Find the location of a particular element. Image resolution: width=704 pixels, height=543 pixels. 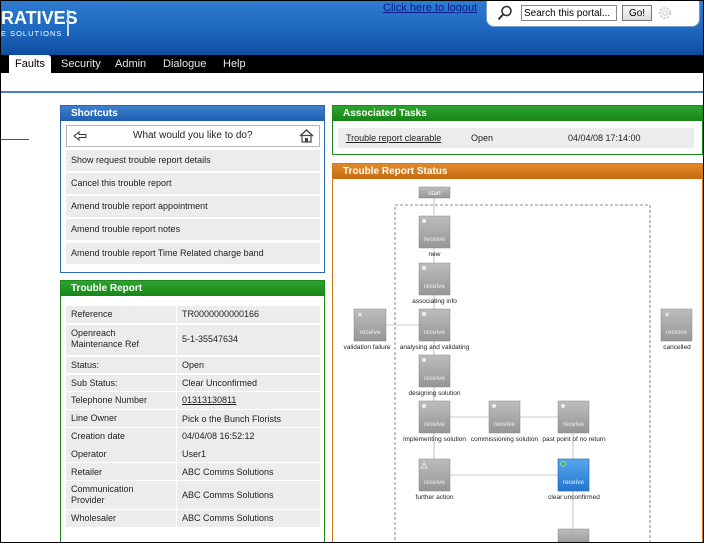

shortcuts-header: What would you like to do? is located at coordinates (193, 136).